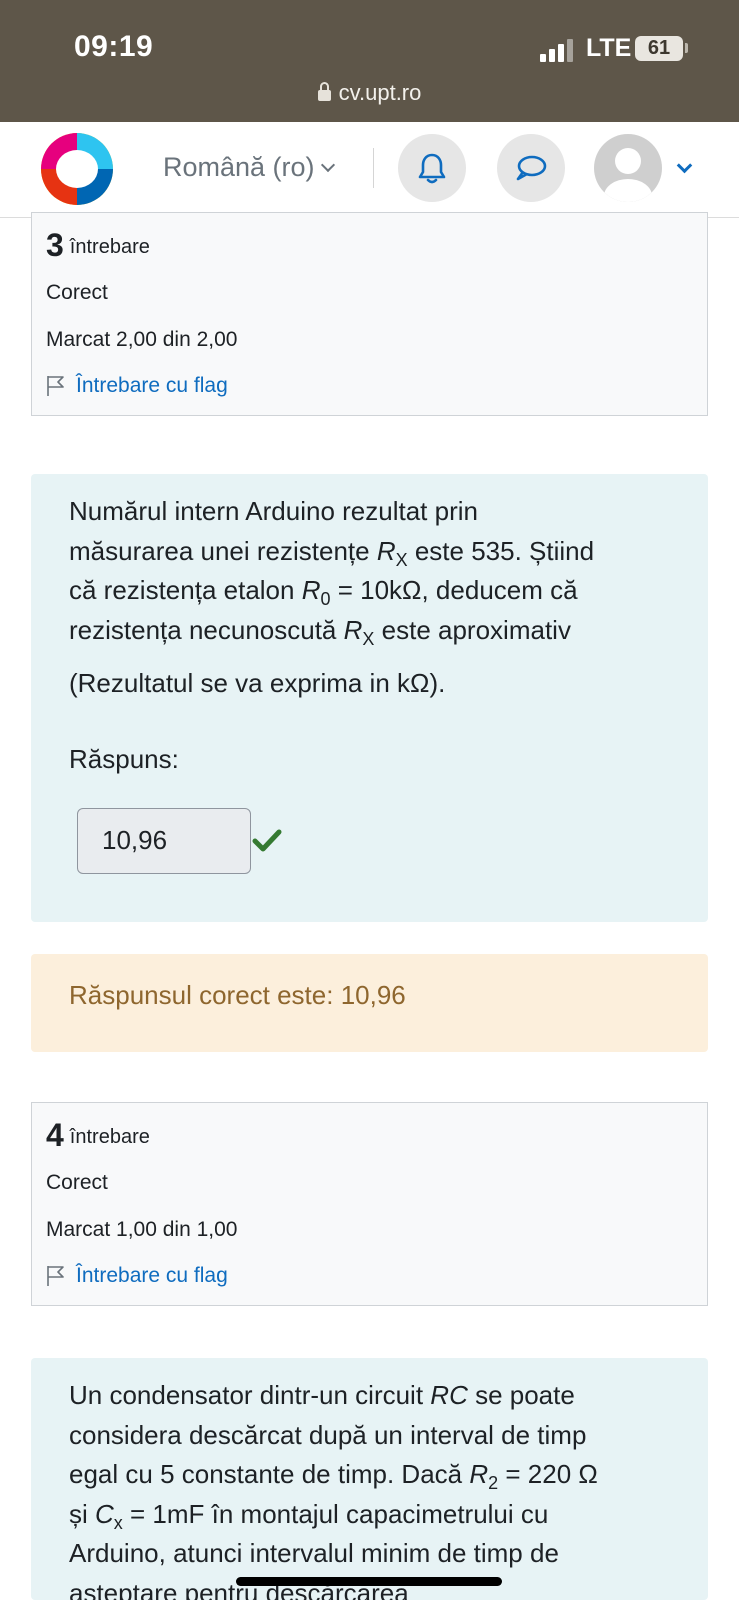 This screenshot has height=1600, width=739. Describe the element at coordinates (686, 48) in the screenshot. I see `battery-tip` at that location.